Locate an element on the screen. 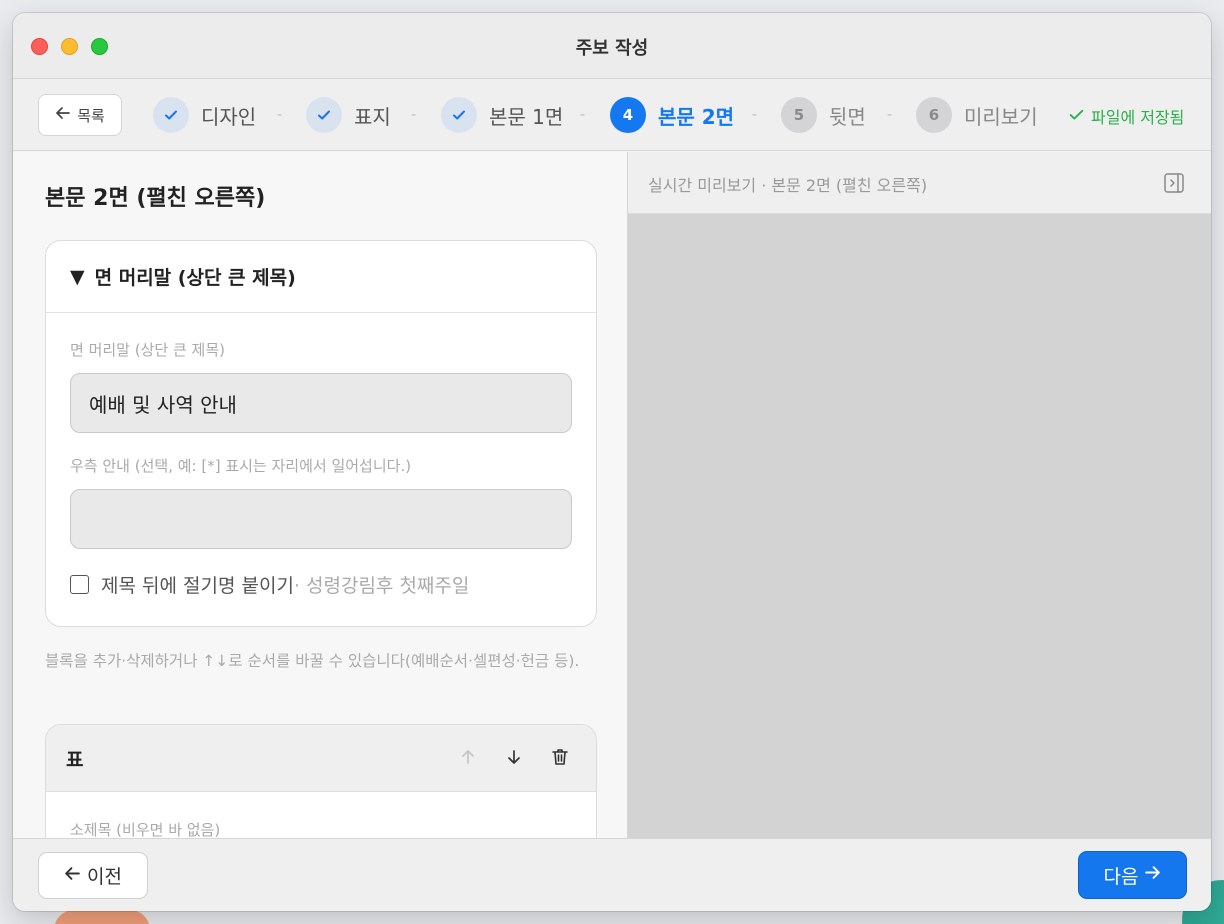  step-label: 본문 2면 is located at coordinates (696, 116).